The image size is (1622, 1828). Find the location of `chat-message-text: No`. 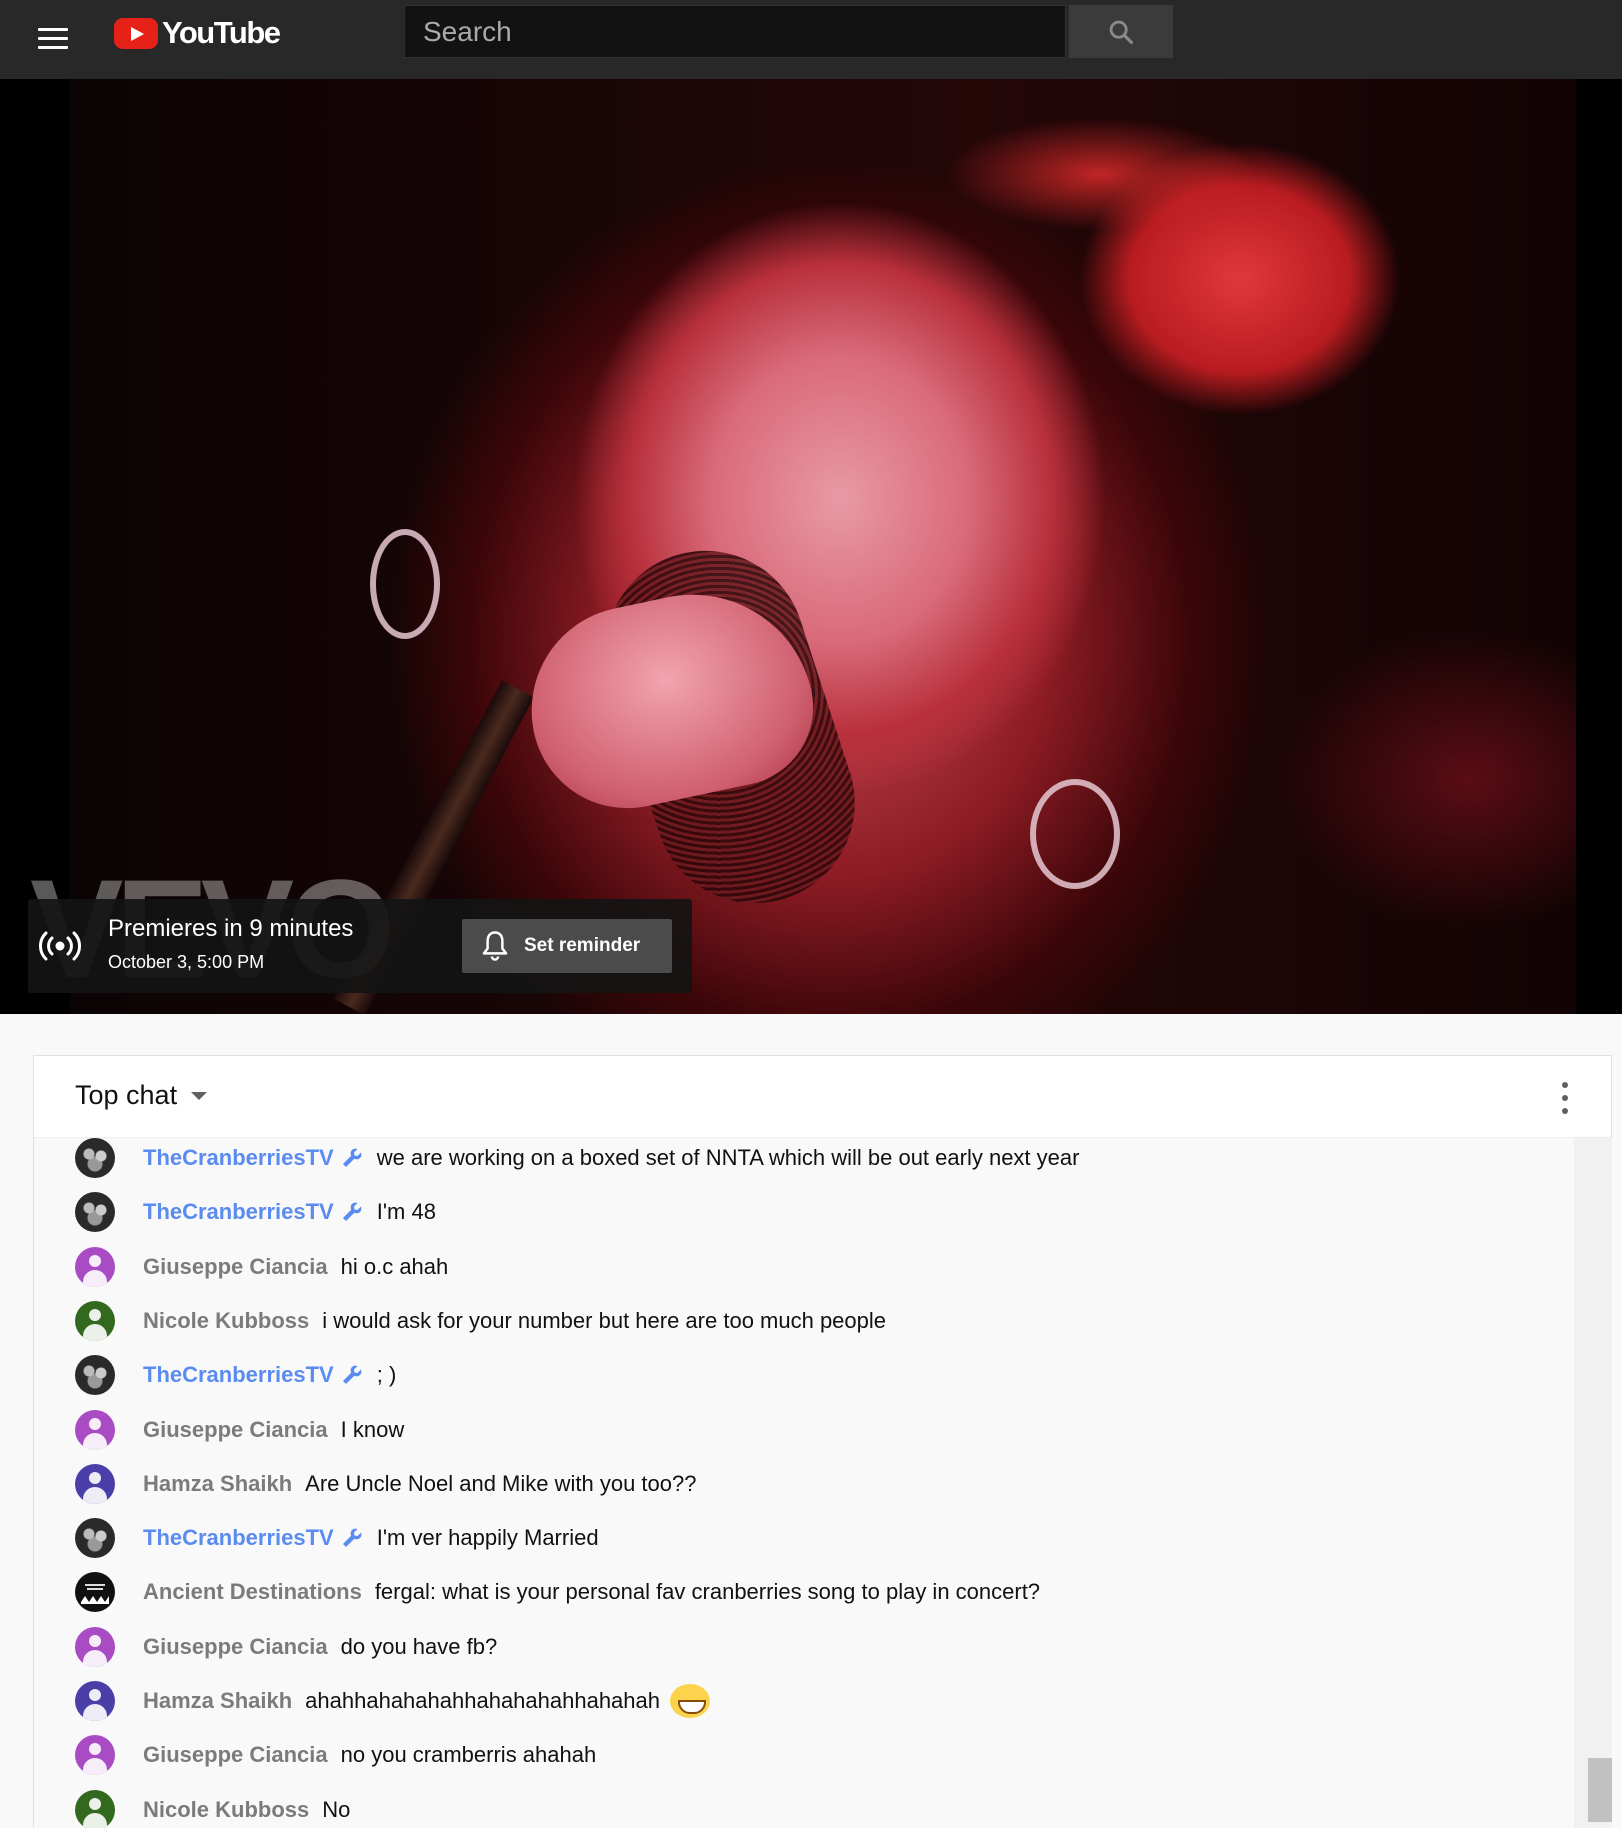

chat-message-text: No is located at coordinates (336, 1809).